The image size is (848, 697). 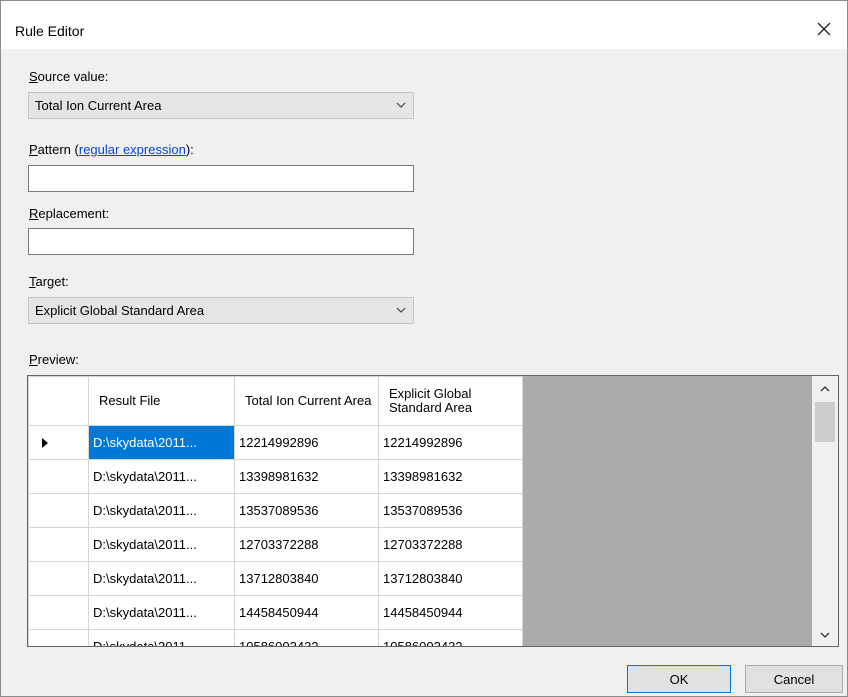 I want to click on replacement-input, so click(x=221, y=241).